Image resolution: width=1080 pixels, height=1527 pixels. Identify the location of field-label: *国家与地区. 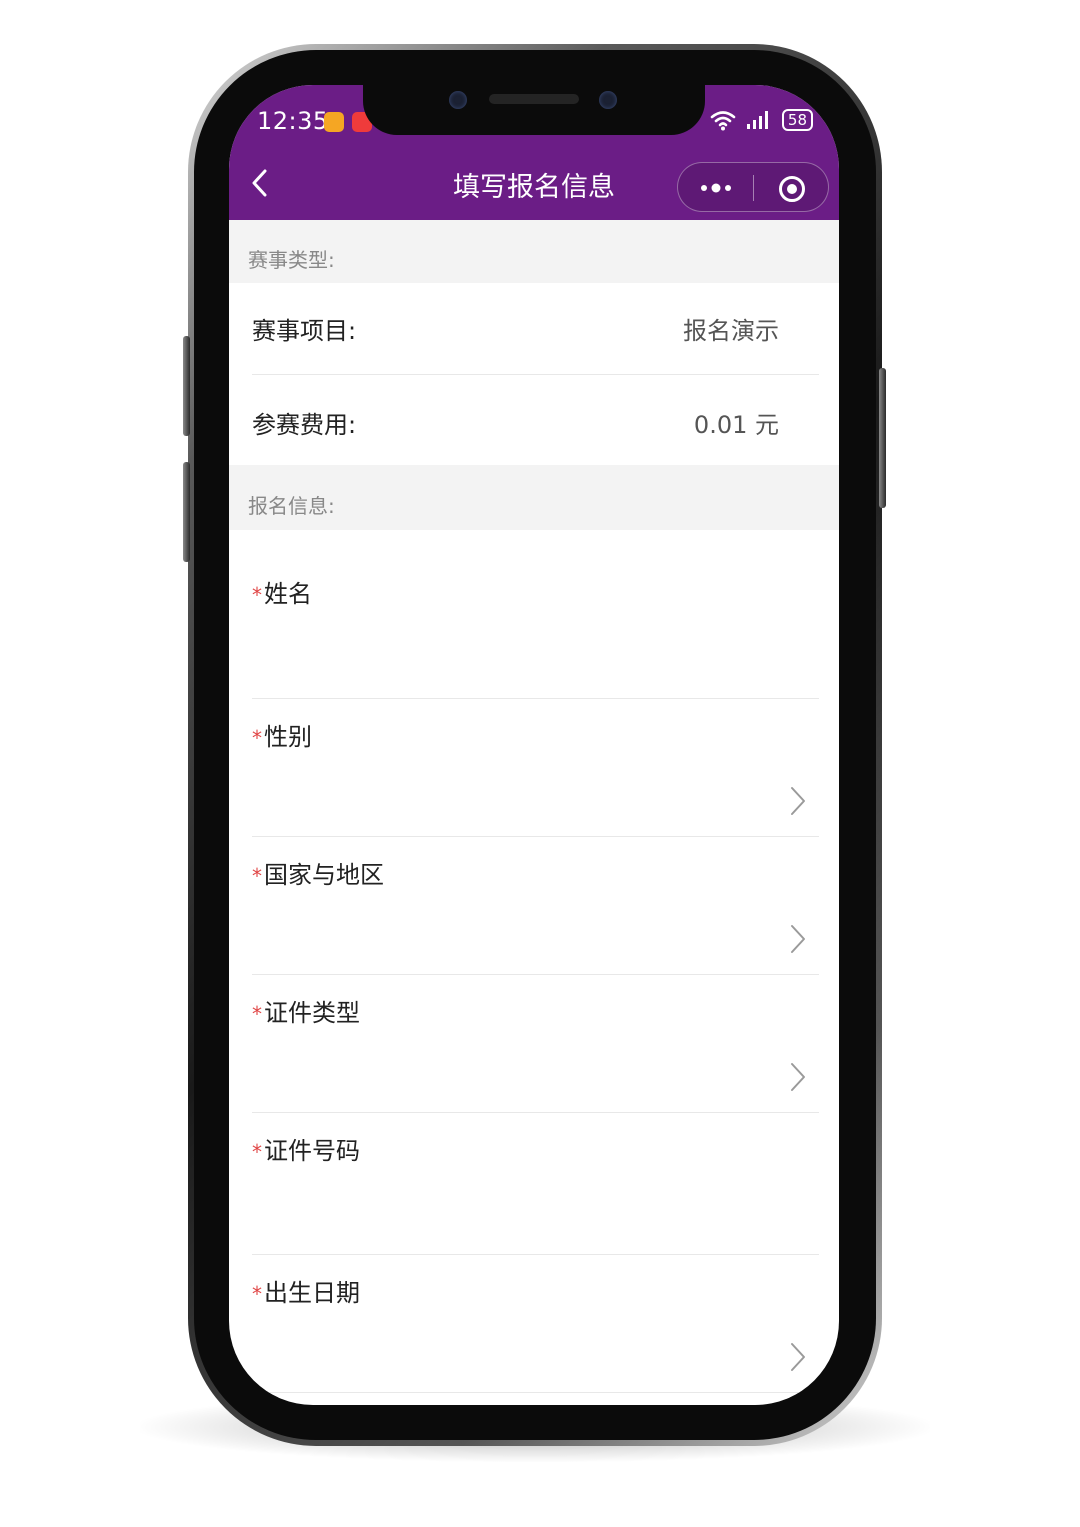
(318, 872).